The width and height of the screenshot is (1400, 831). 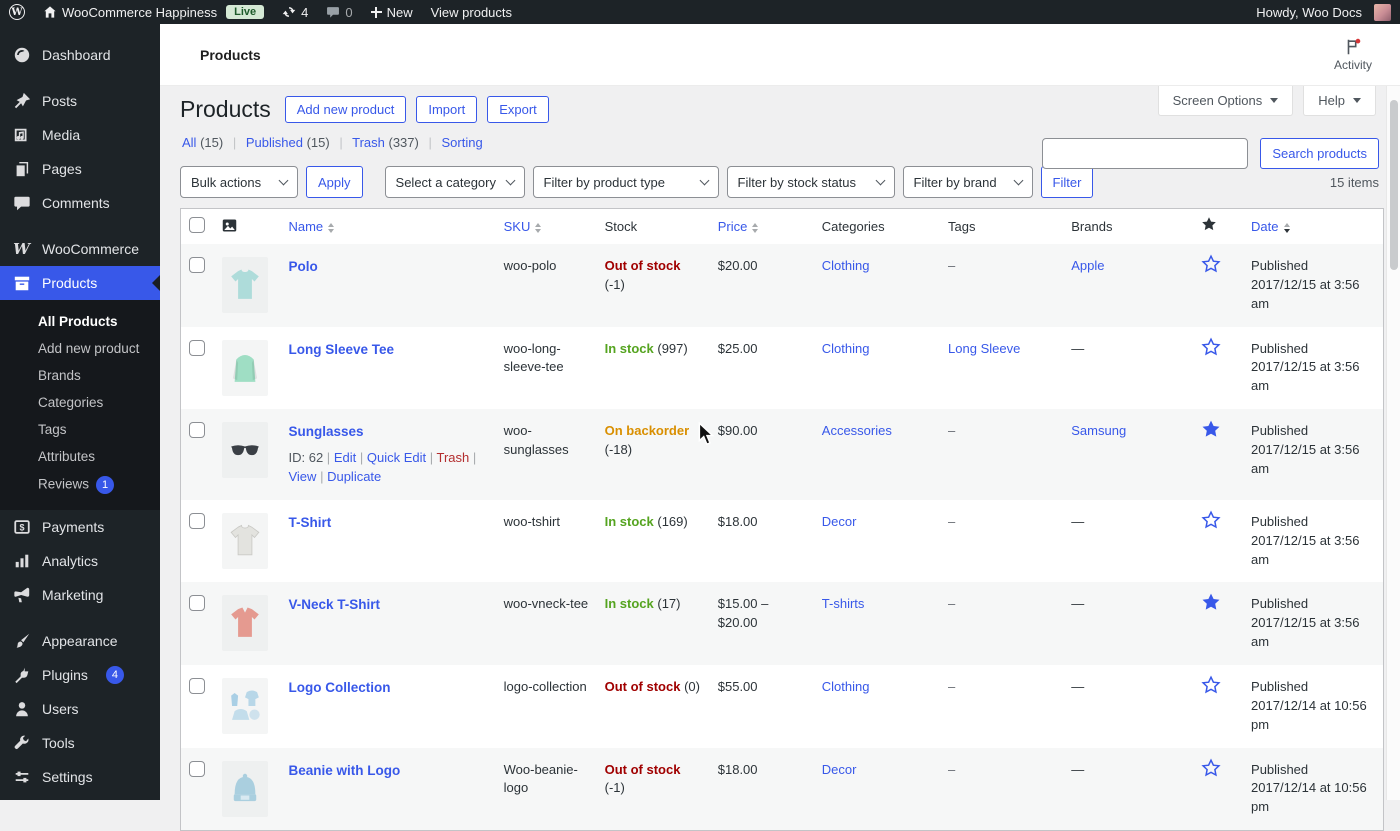 What do you see at coordinates (80, 561) in the screenshot?
I see `sidebar-item-analytics: Analytics` at bounding box center [80, 561].